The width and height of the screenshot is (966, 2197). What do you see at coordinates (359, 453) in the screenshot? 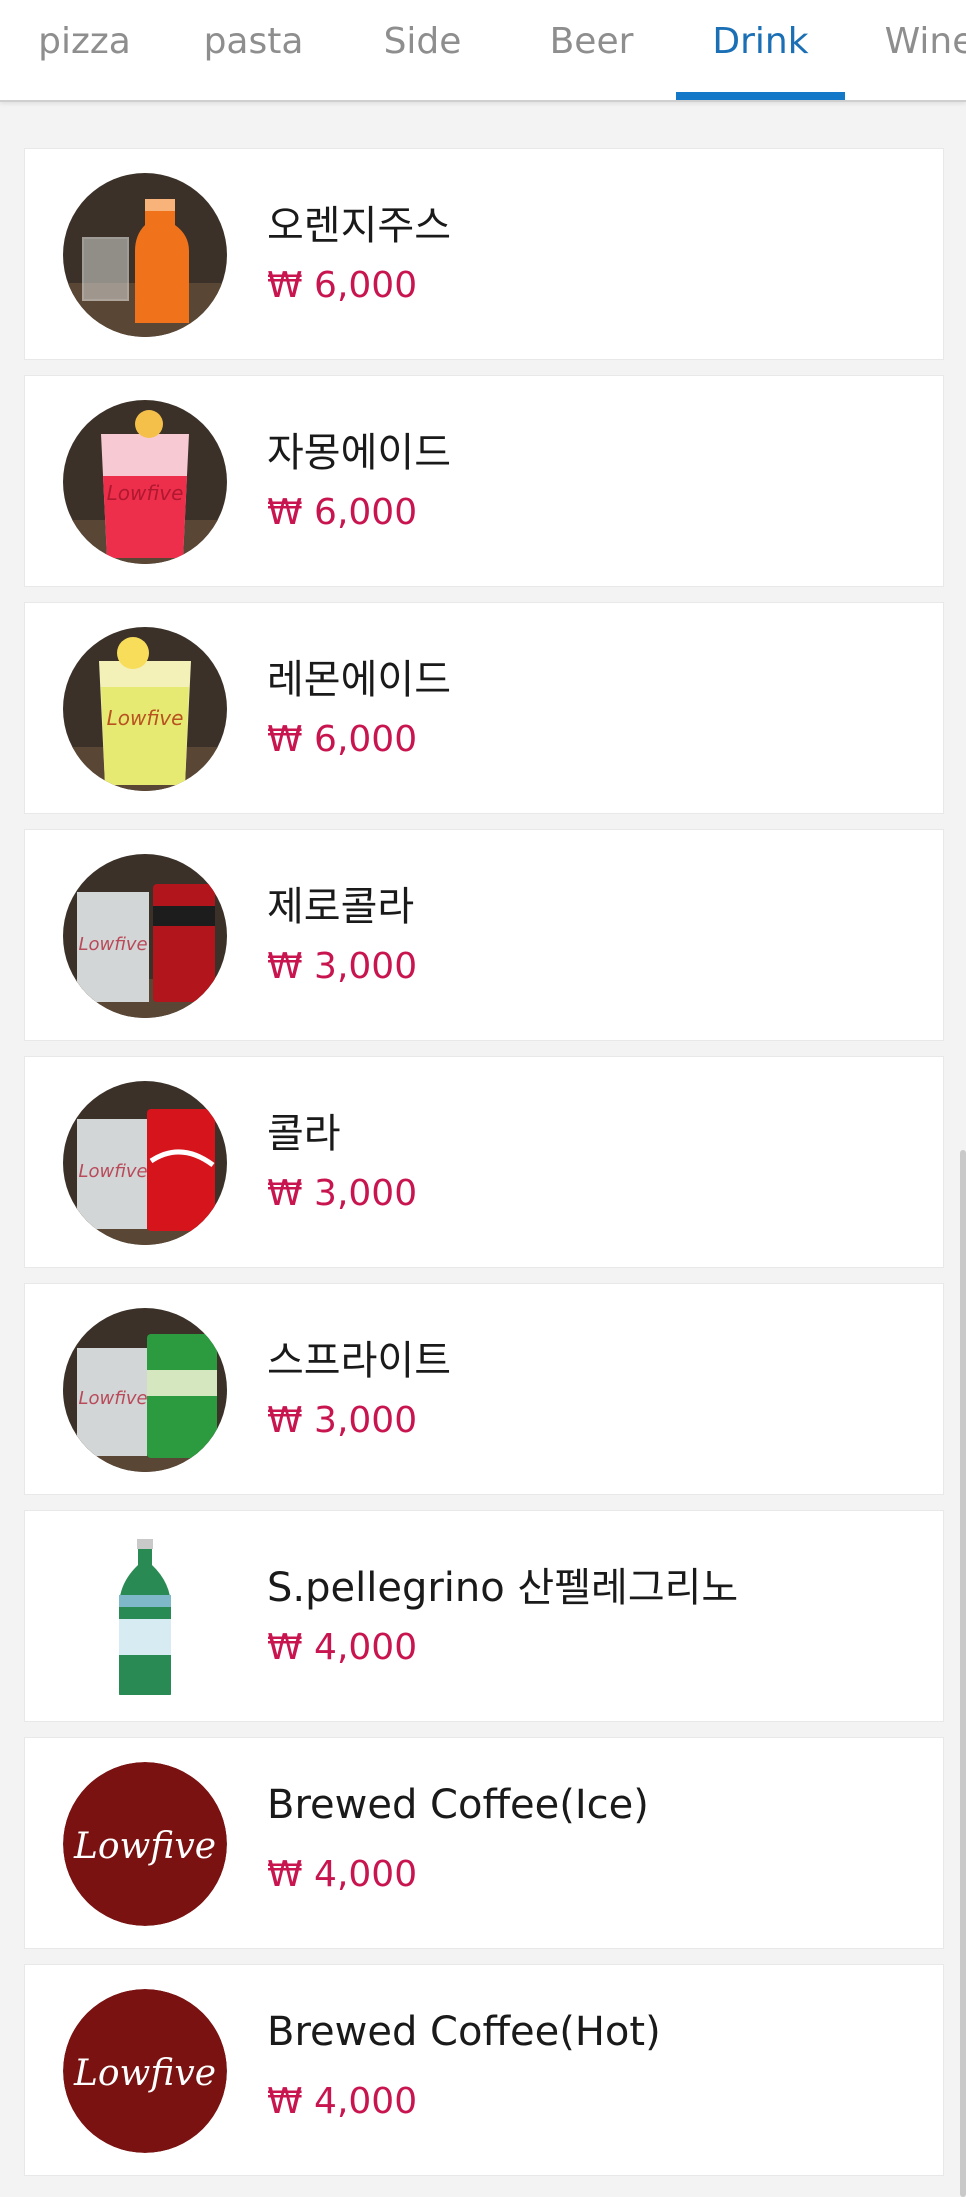
I see `item-name: 자몽에이드` at bounding box center [359, 453].